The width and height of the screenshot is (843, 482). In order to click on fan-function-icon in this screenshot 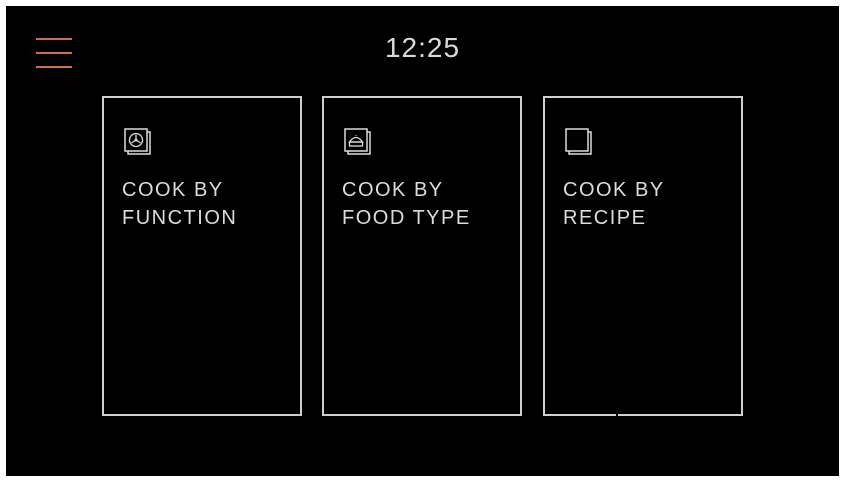, I will do `click(137, 141)`.